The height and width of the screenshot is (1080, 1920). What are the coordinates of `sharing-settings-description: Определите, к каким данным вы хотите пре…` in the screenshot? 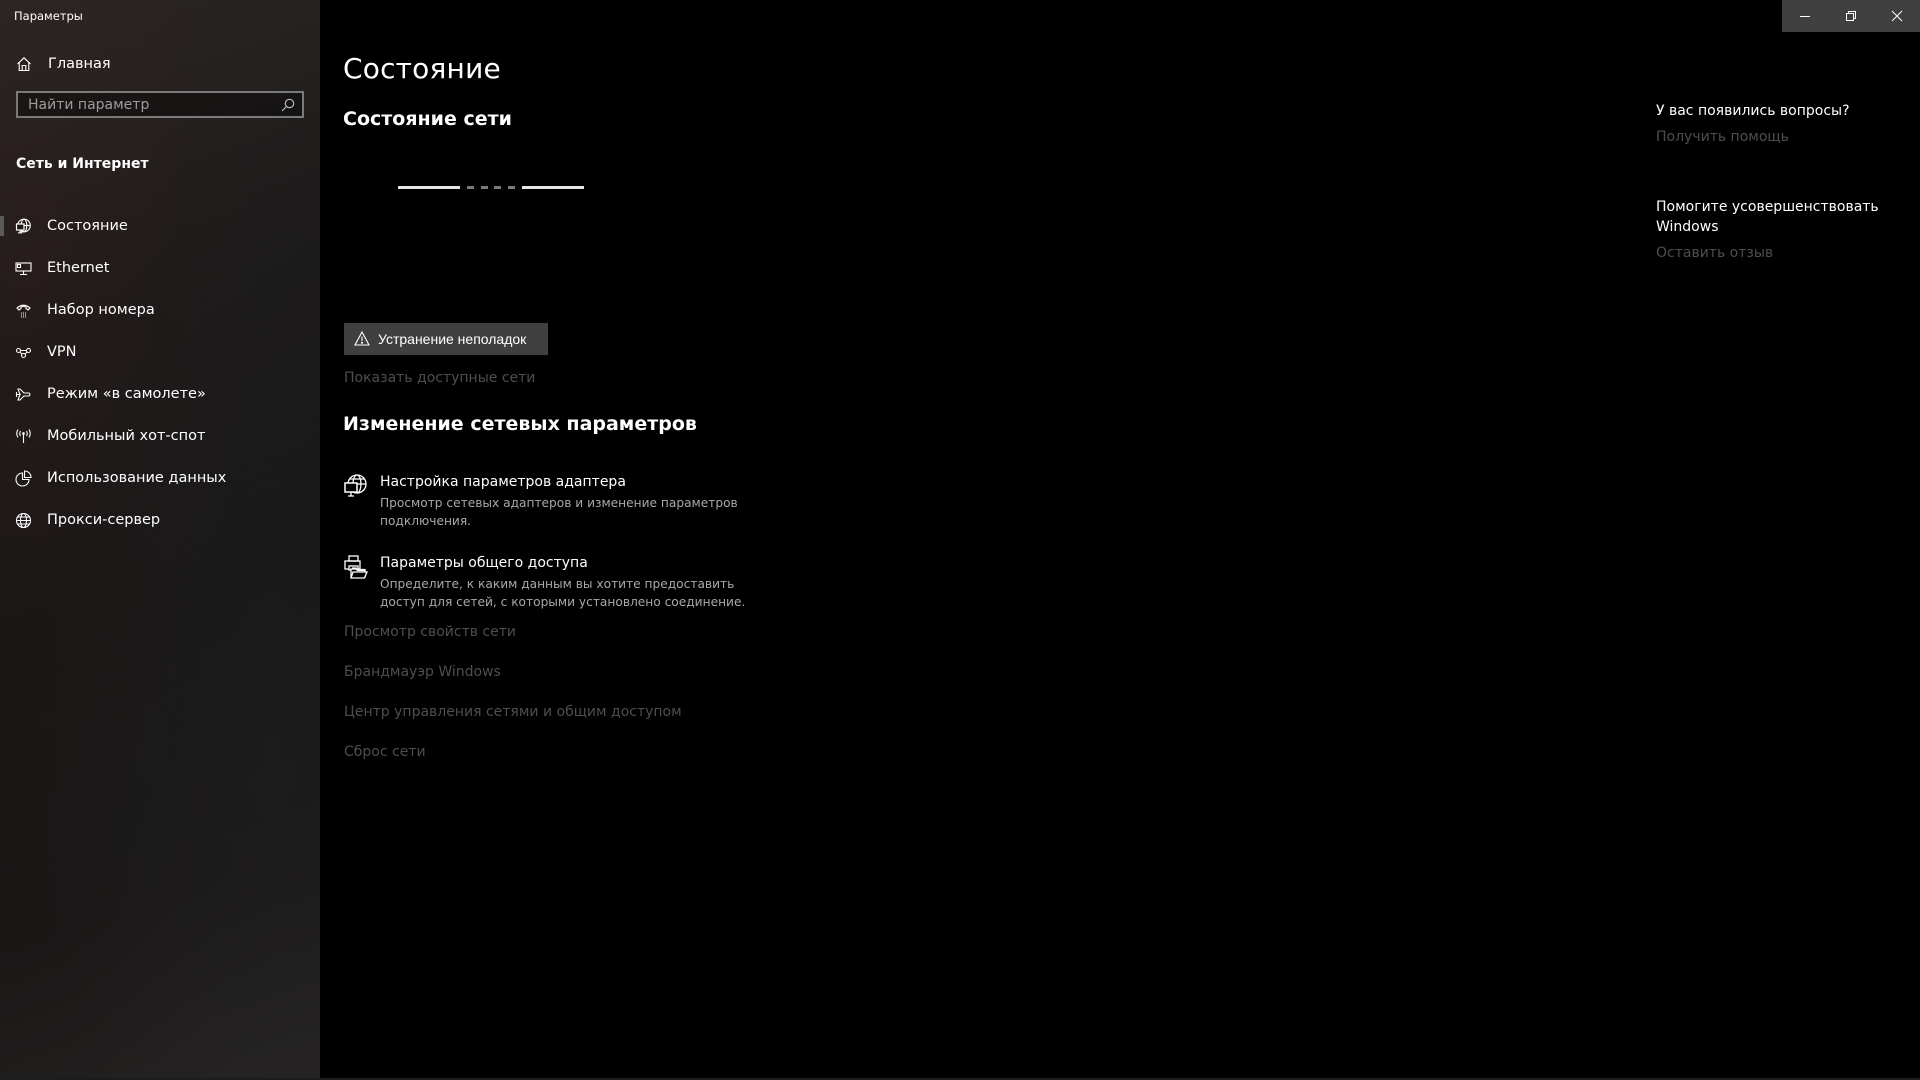 It's located at (563, 593).